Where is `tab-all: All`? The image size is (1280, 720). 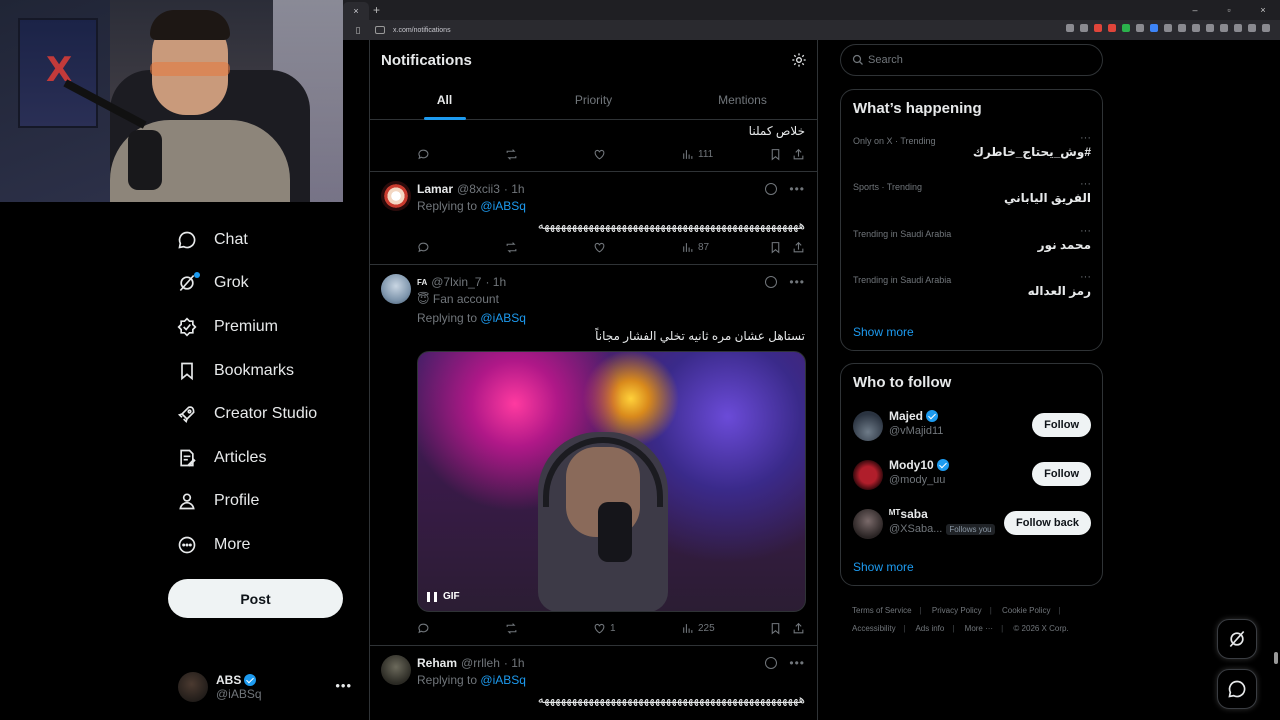 tab-all: All is located at coordinates (444, 100).